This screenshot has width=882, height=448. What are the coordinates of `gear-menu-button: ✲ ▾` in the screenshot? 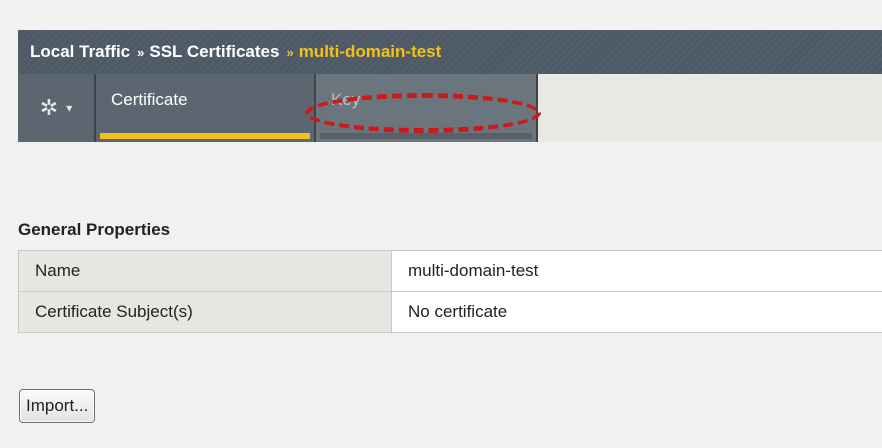 It's located at (57, 108).